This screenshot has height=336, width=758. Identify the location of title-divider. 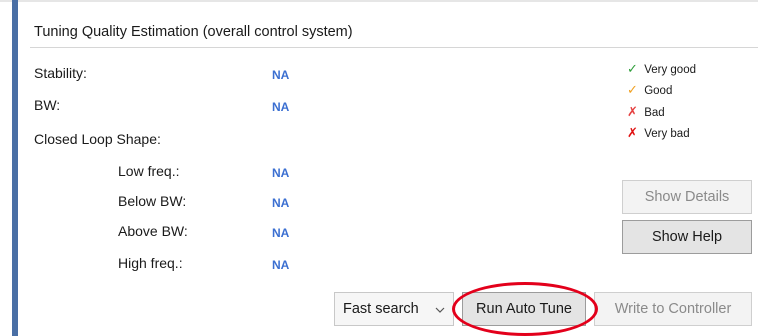
(394, 47).